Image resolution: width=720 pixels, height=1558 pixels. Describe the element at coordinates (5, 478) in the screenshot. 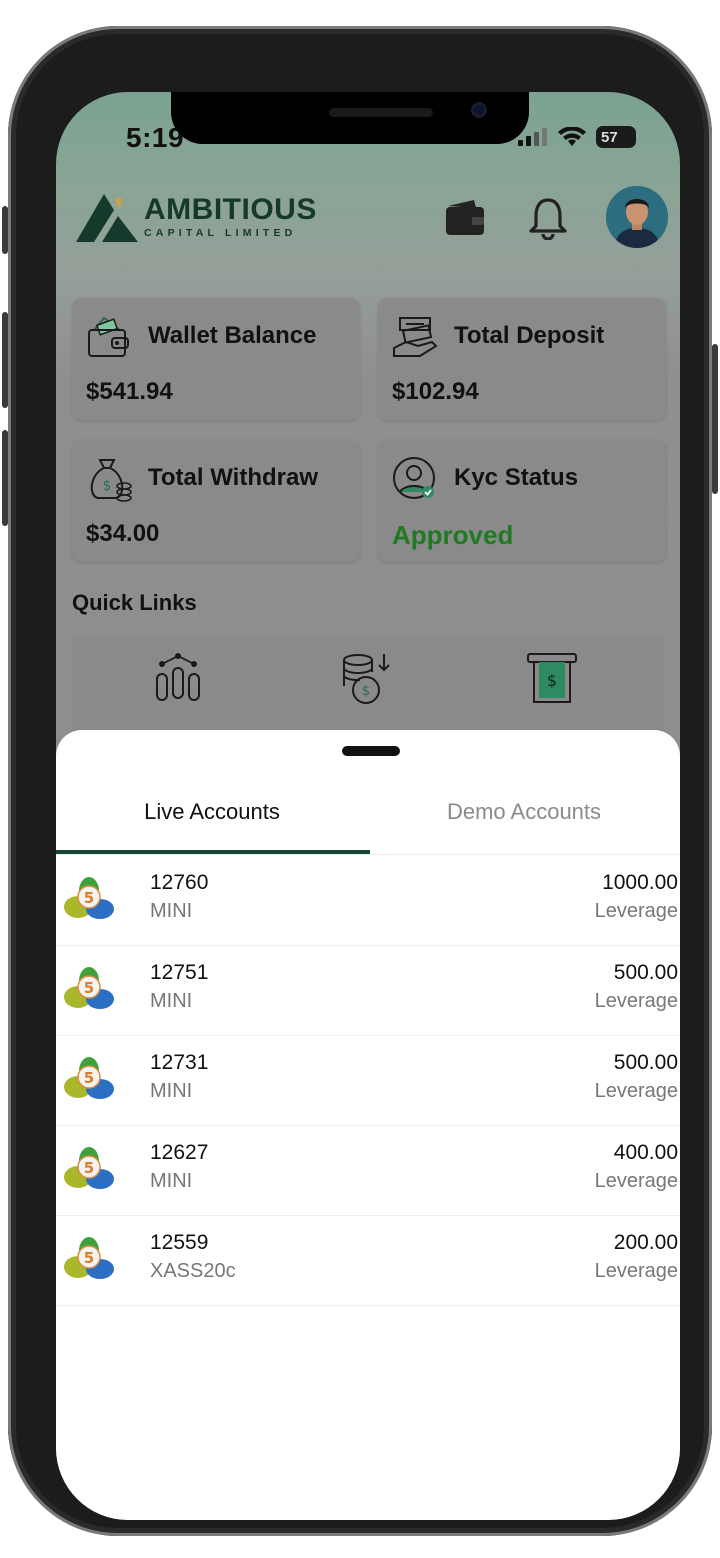

I see `volume-down-button` at that location.